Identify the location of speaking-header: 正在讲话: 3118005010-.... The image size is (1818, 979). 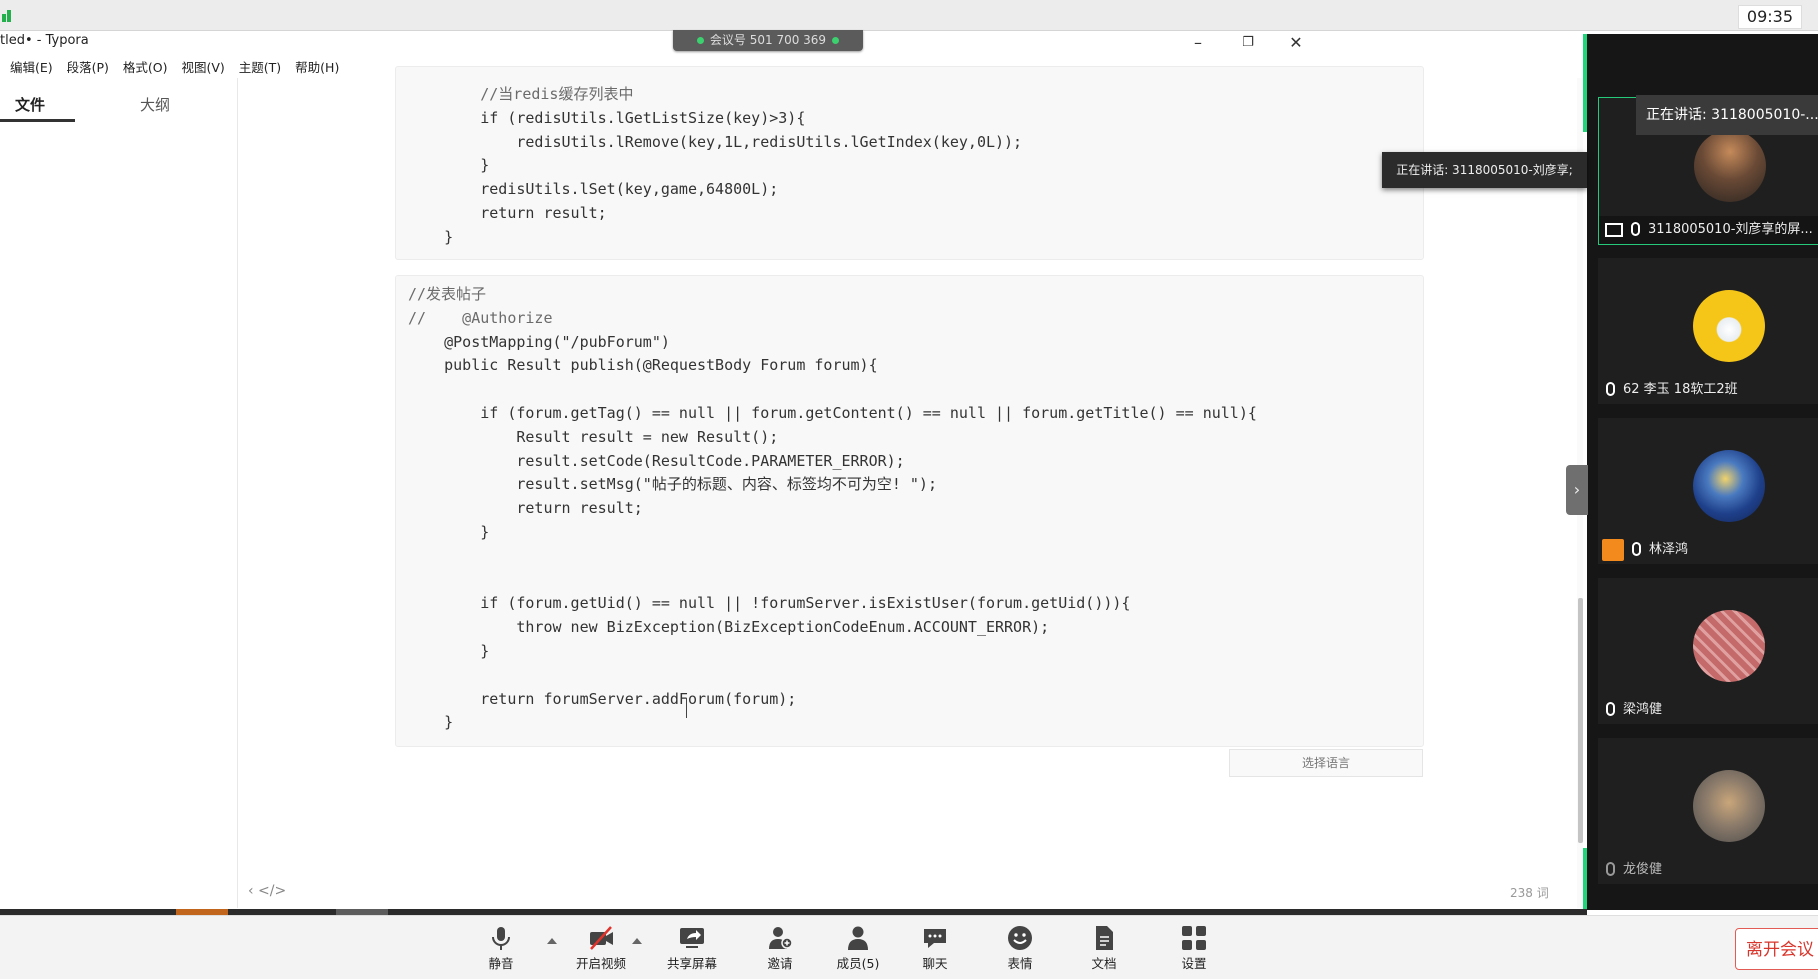
(1727, 115).